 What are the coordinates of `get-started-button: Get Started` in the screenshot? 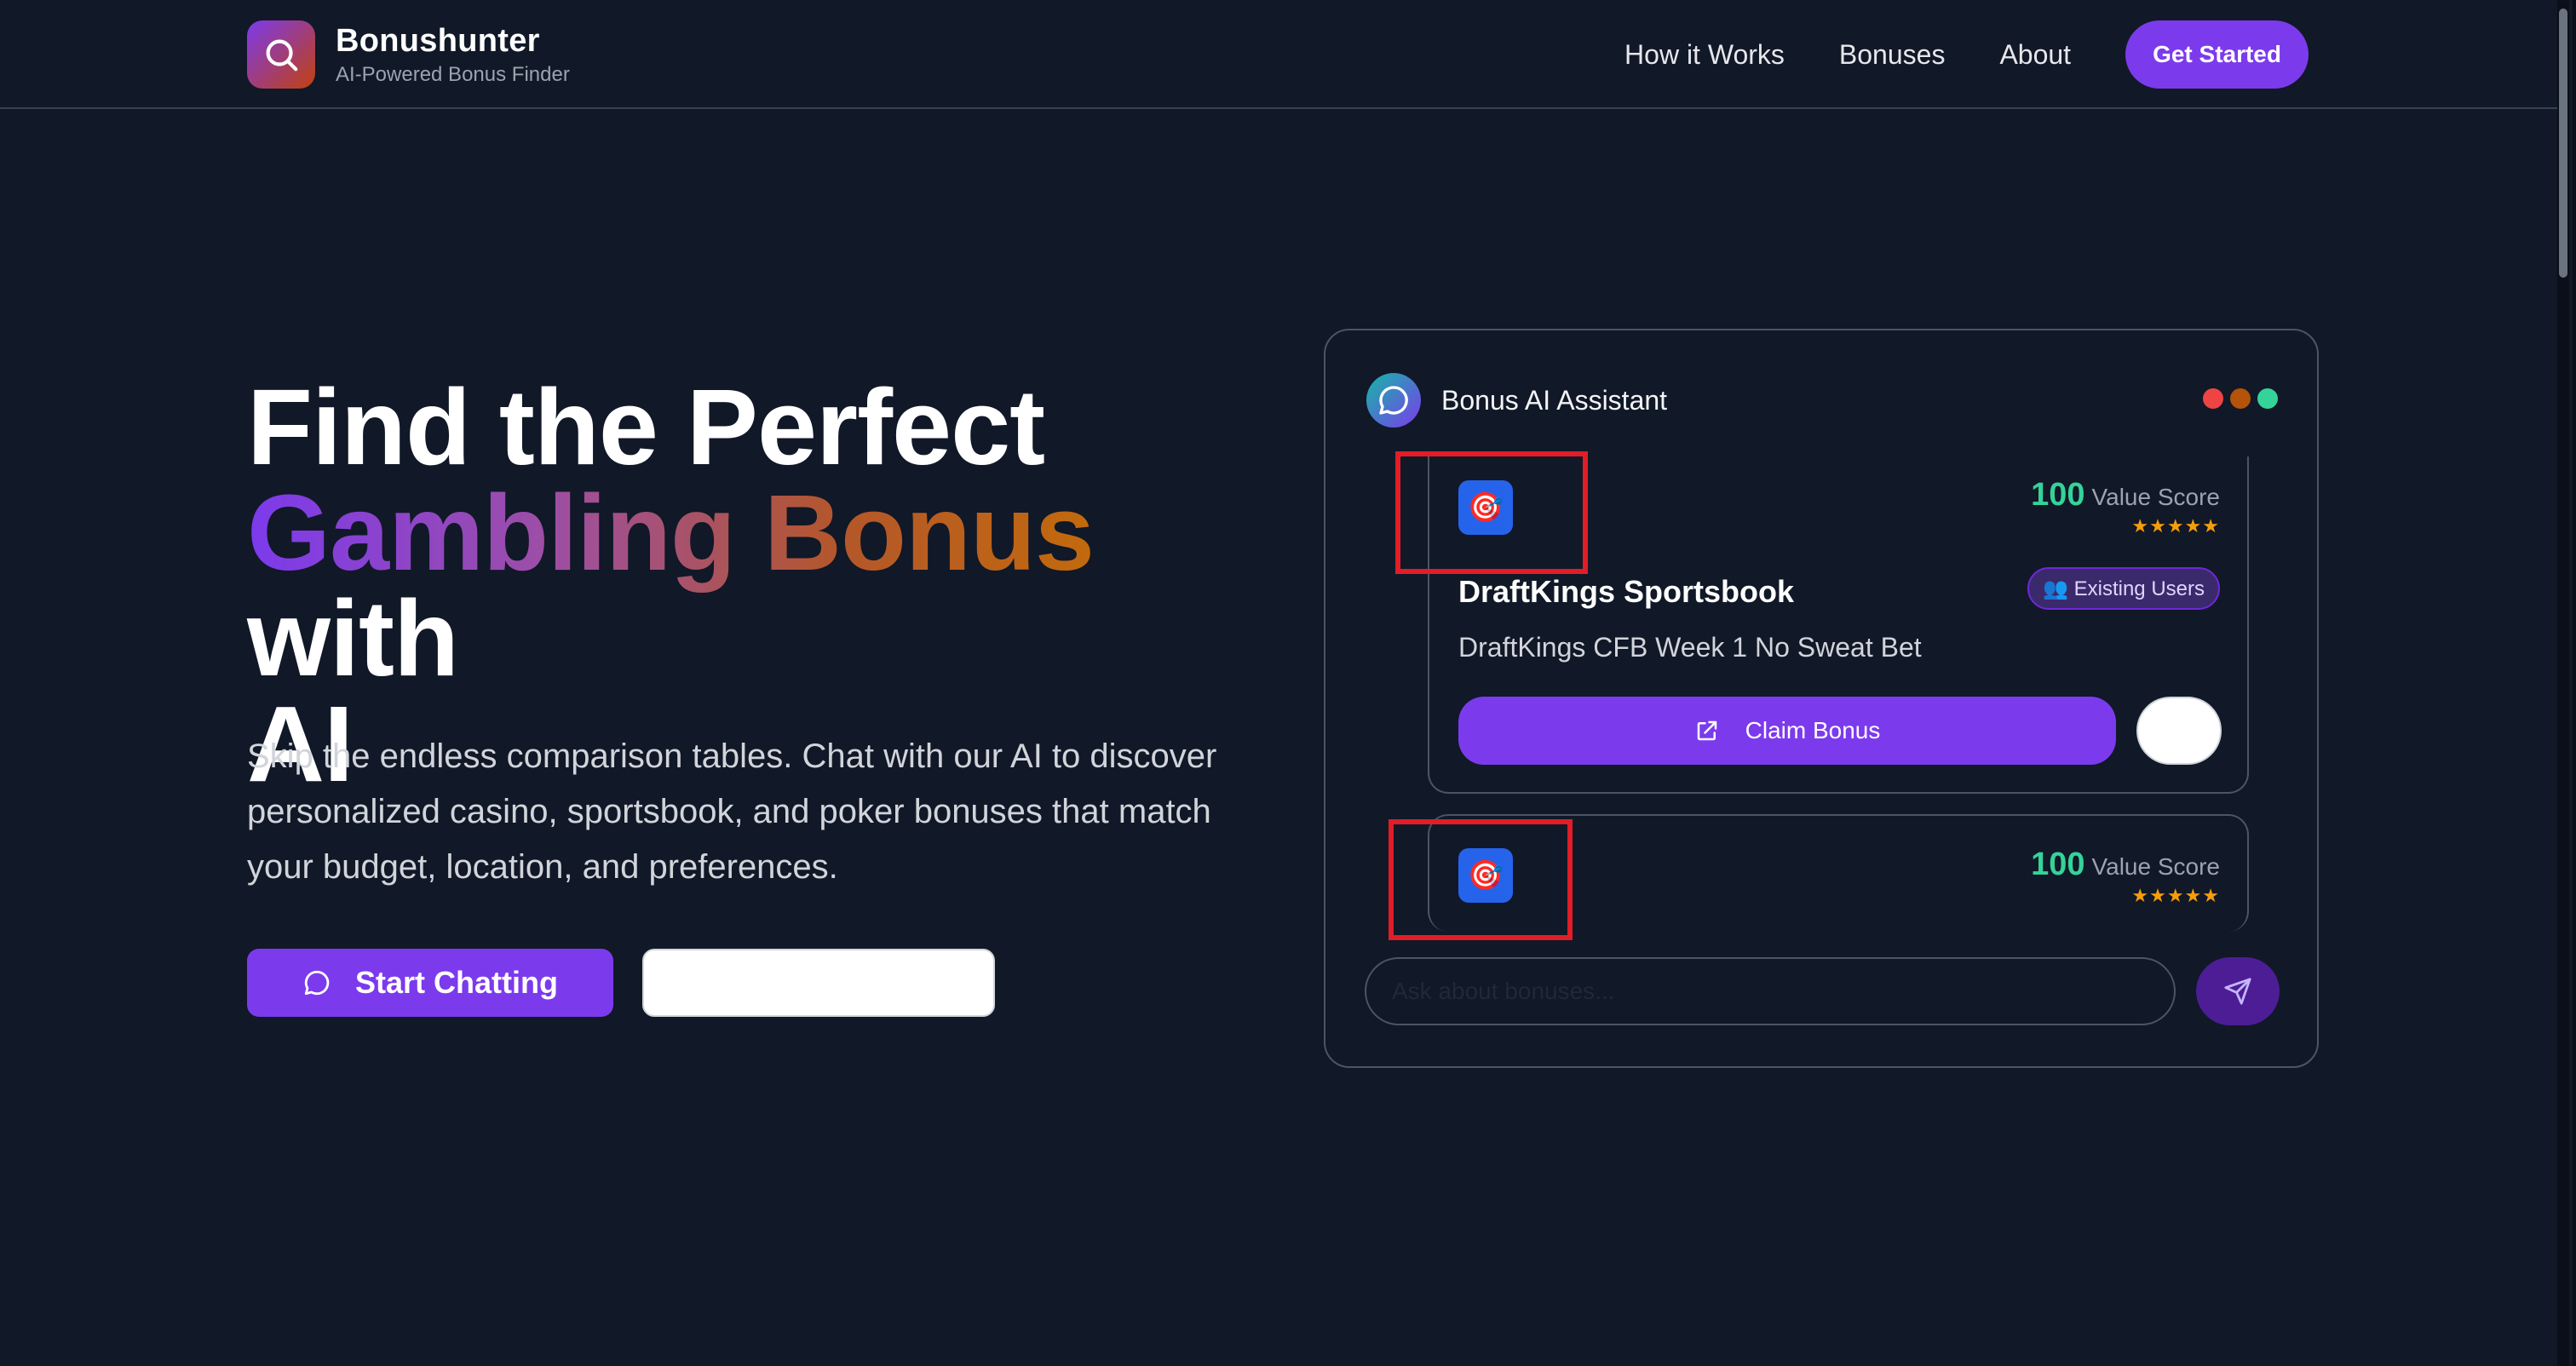 It's located at (2217, 55).